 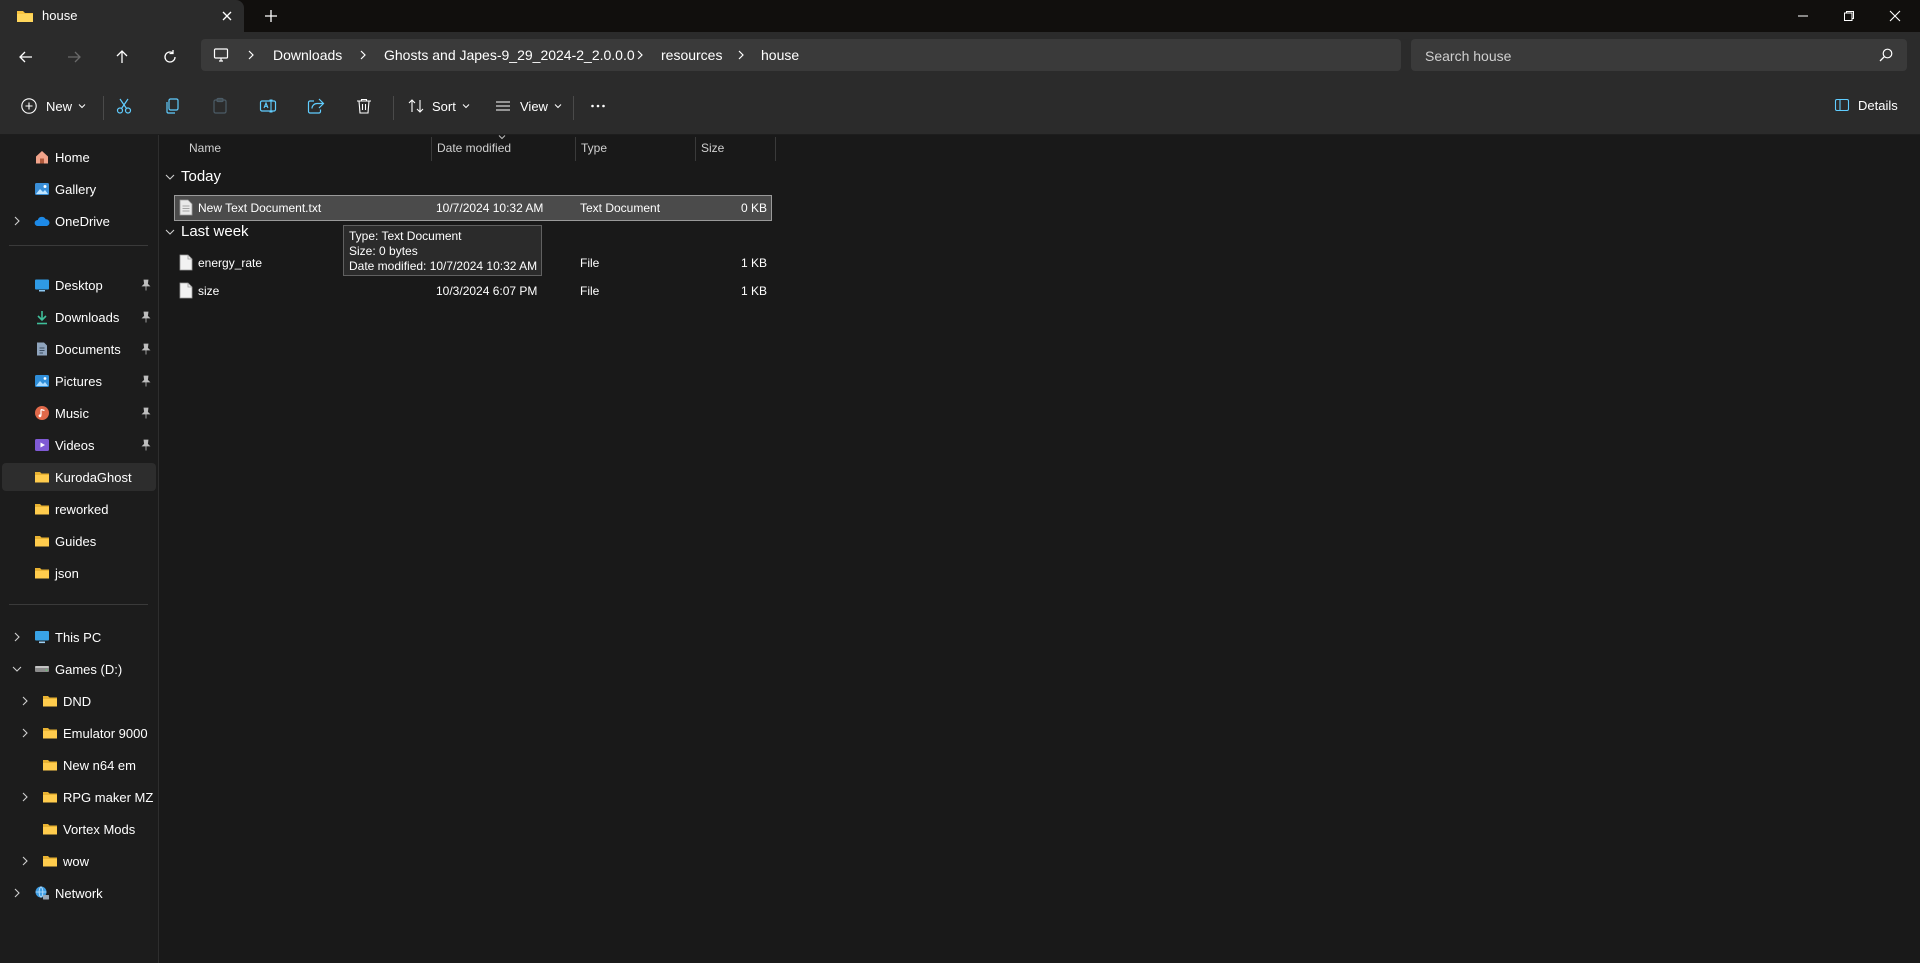 I want to click on search-input, so click(x=1645, y=56).